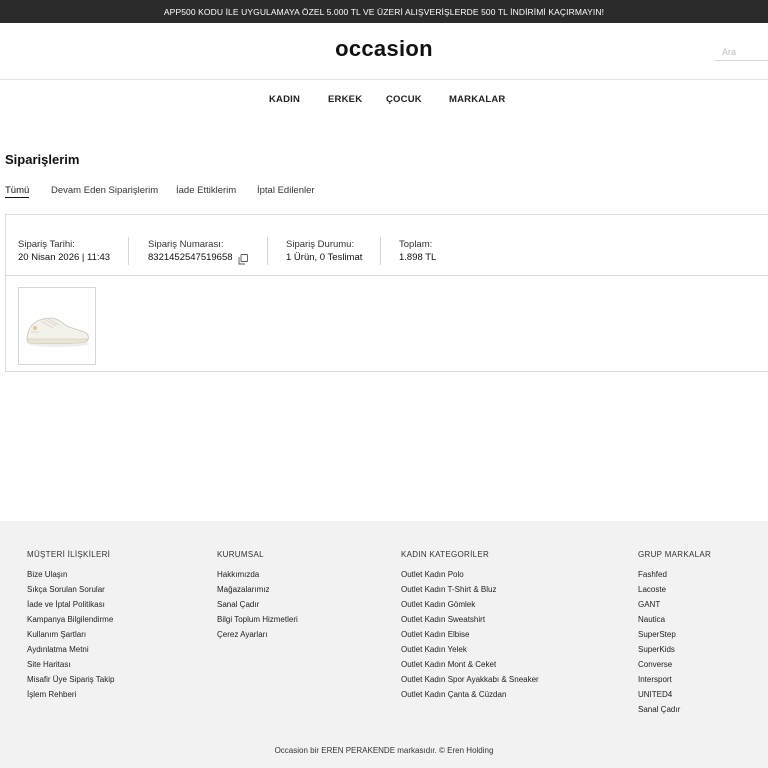 The image size is (768, 768). I want to click on order-status-label: Sipariş Durumu:, so click(320, 244).